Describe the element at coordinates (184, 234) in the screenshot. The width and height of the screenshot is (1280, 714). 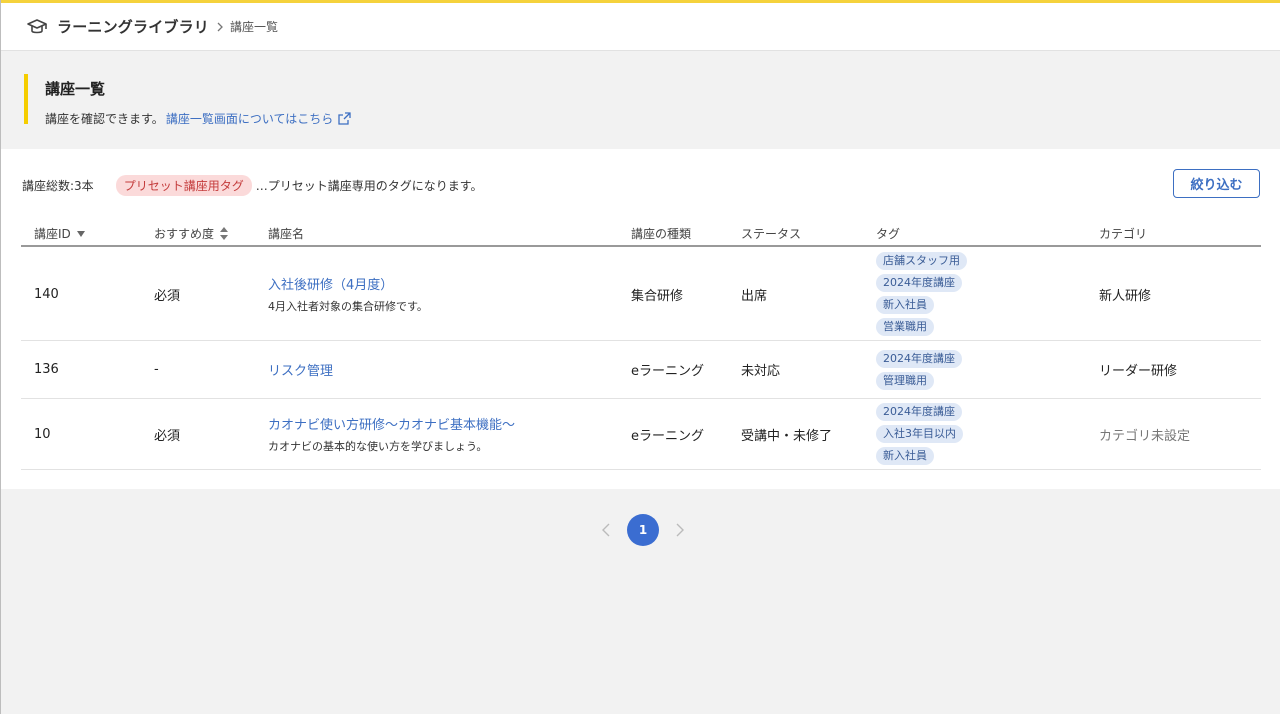
I see `header-recommend-label: おすすめ度` at that location.